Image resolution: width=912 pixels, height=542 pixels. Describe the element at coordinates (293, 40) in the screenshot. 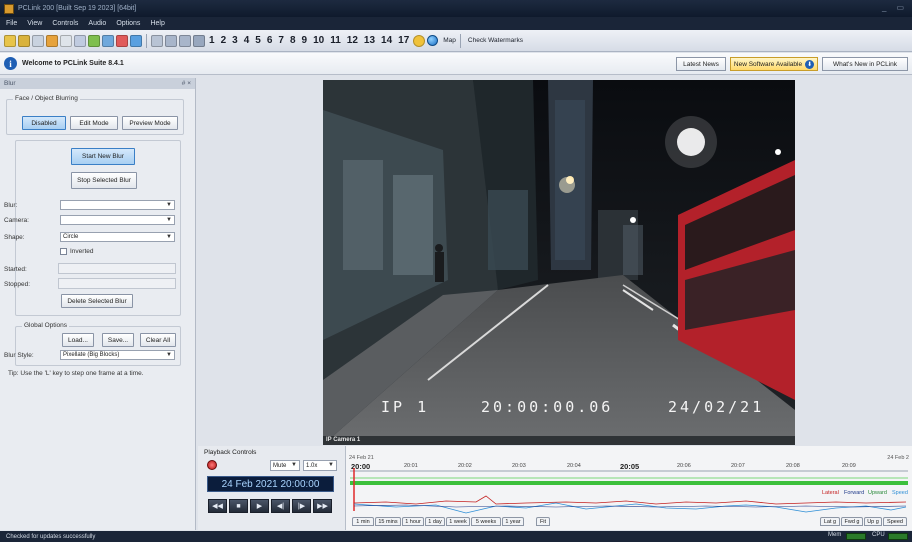

I see `view-8-button: 8` at that location.